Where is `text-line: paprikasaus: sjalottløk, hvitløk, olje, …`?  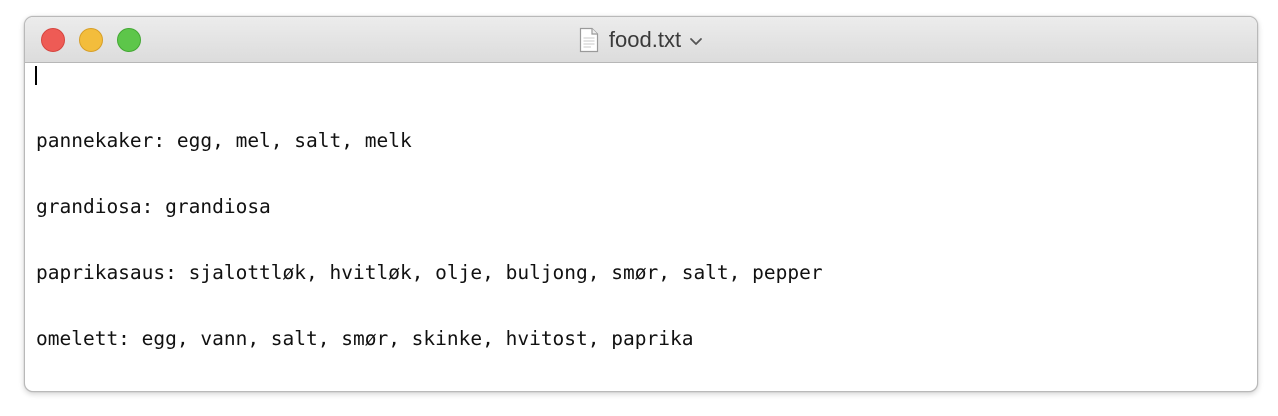 text-line: paprikasaus: sjalottløk, hvitløk, olje, … is located at coordinates (429, 272).